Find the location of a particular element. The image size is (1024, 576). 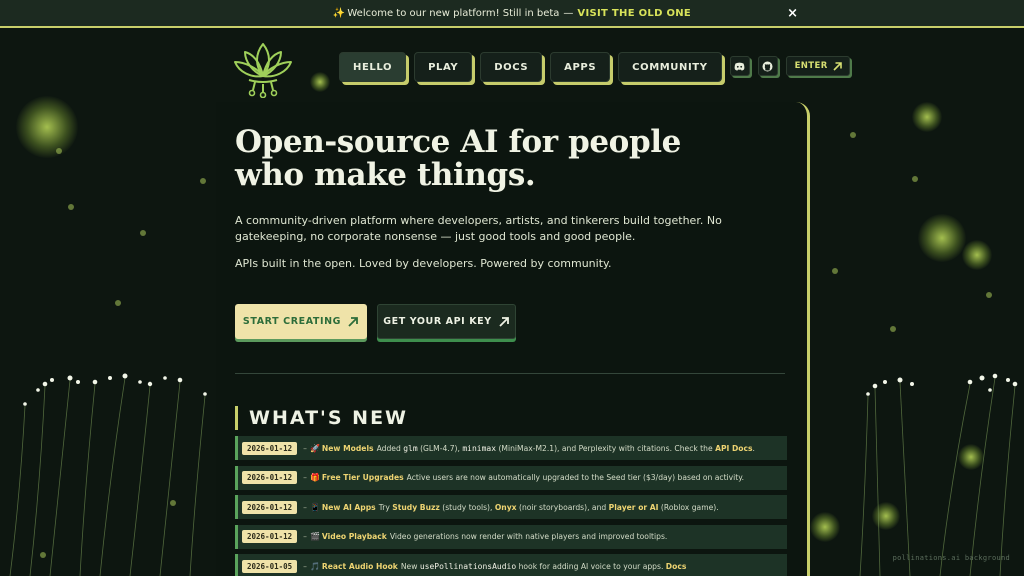

player-or-ai-link: Player or AI is located at coordinates (634, 507).